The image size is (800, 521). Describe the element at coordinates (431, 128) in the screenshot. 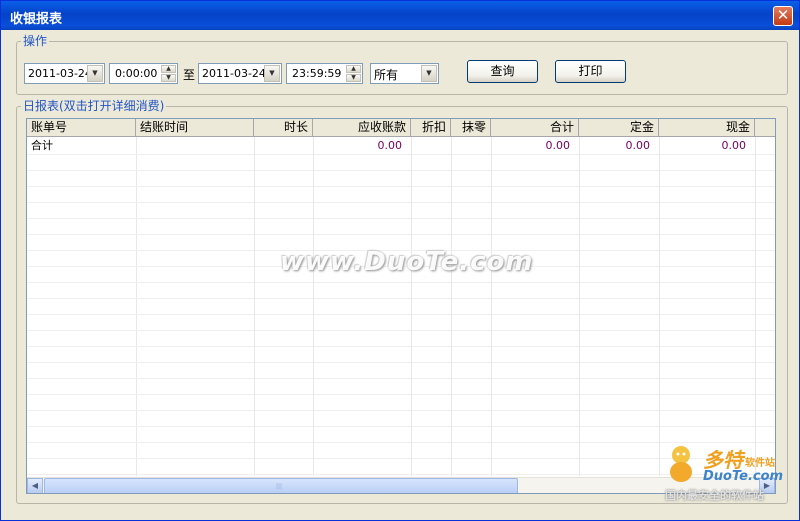

I see `col-discount: 折扣` at that location.